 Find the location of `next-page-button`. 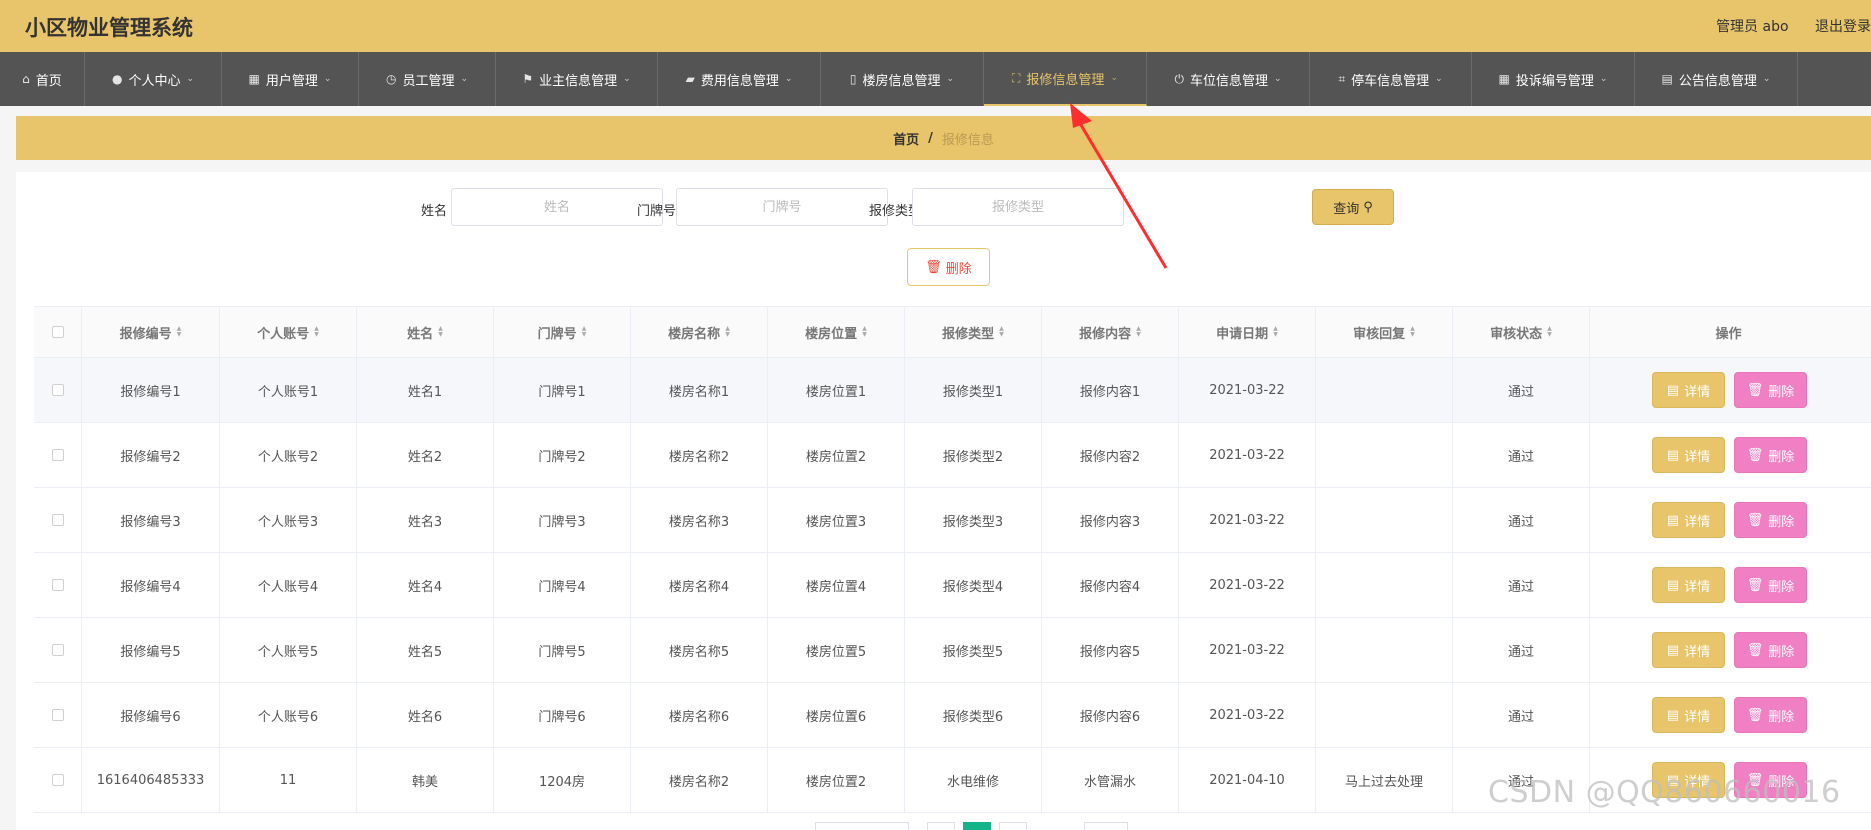

next-page-button is located at coordinates (1013, 826).